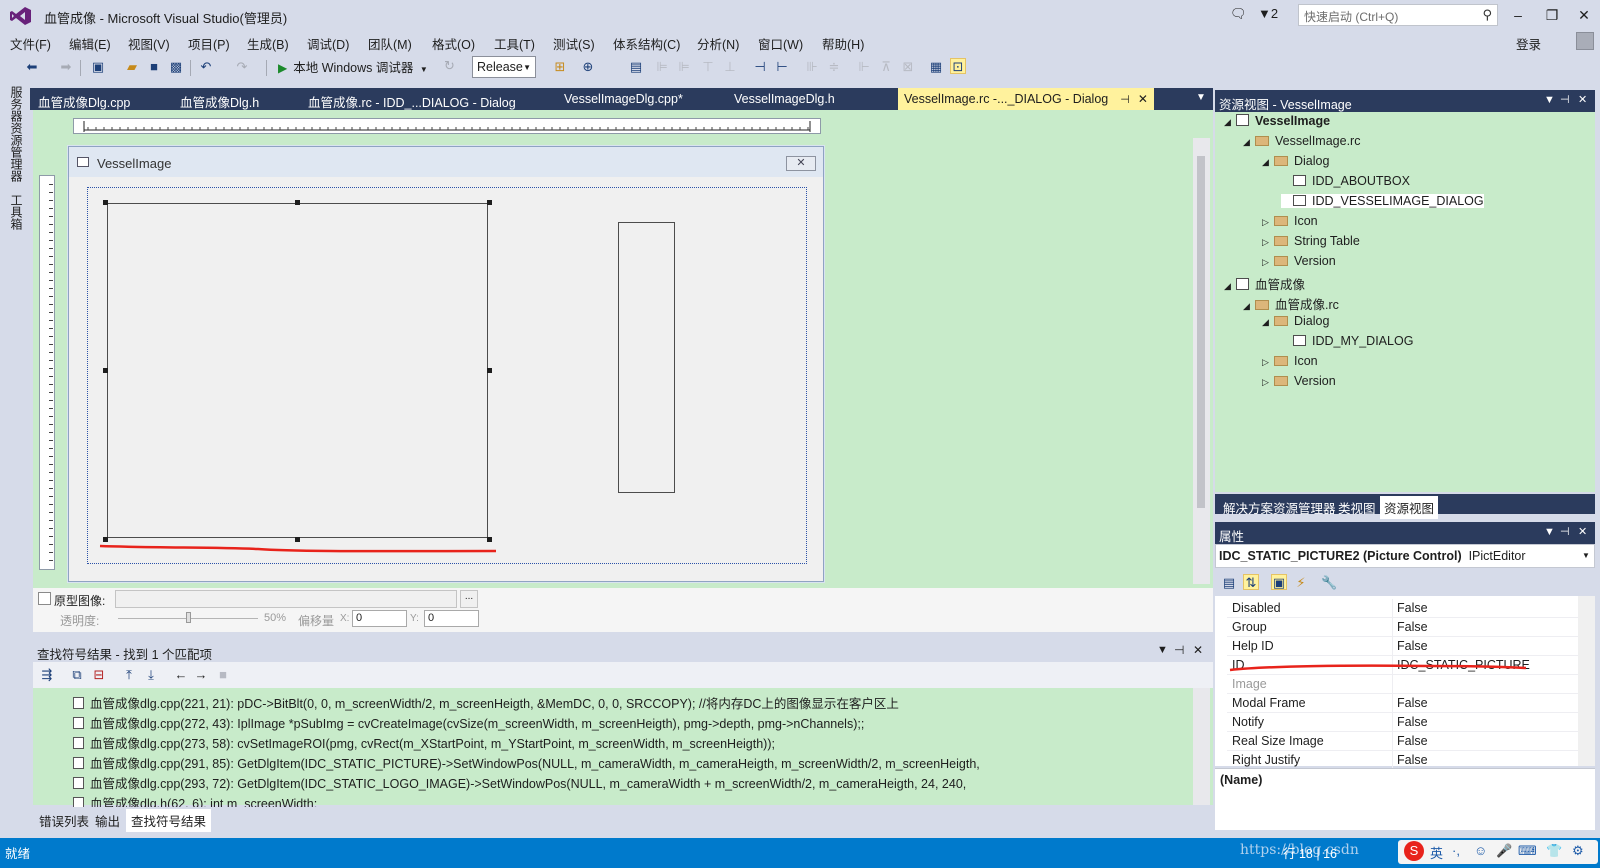 This screenshot has height=868, width=1600. Describe the element at coordinates (1436, 852) in the screenshot. I see `ime-language-toggle: 英` at that location.